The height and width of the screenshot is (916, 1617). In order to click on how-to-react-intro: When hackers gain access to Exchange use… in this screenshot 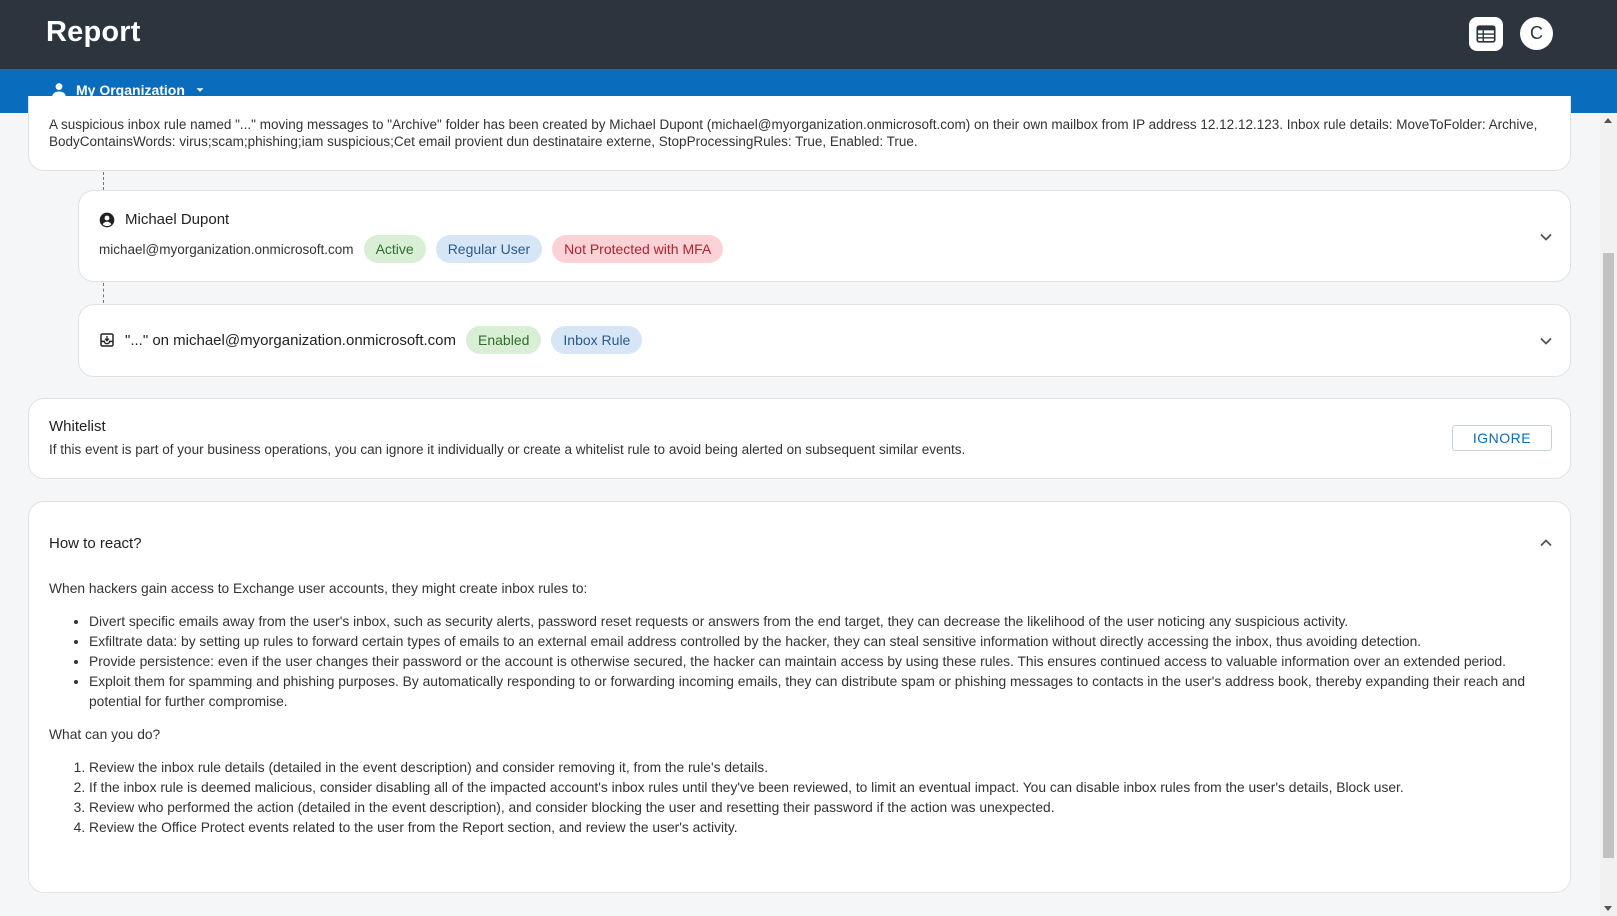, I will do `click(318, 588)`.